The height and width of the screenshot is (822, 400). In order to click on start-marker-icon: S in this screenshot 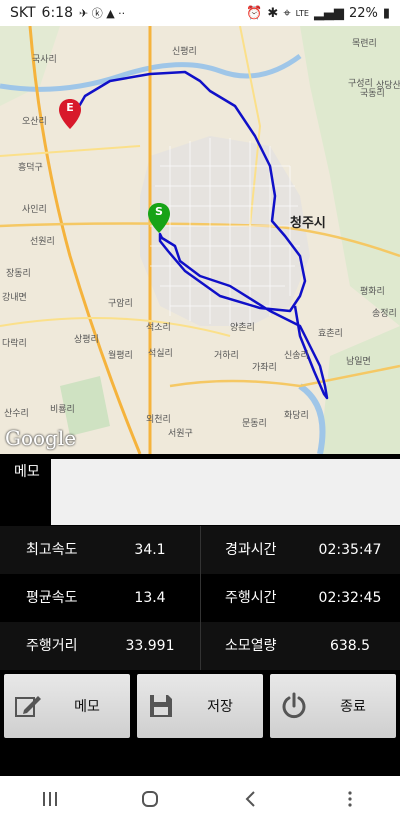, I will do `click(159, 218)`.